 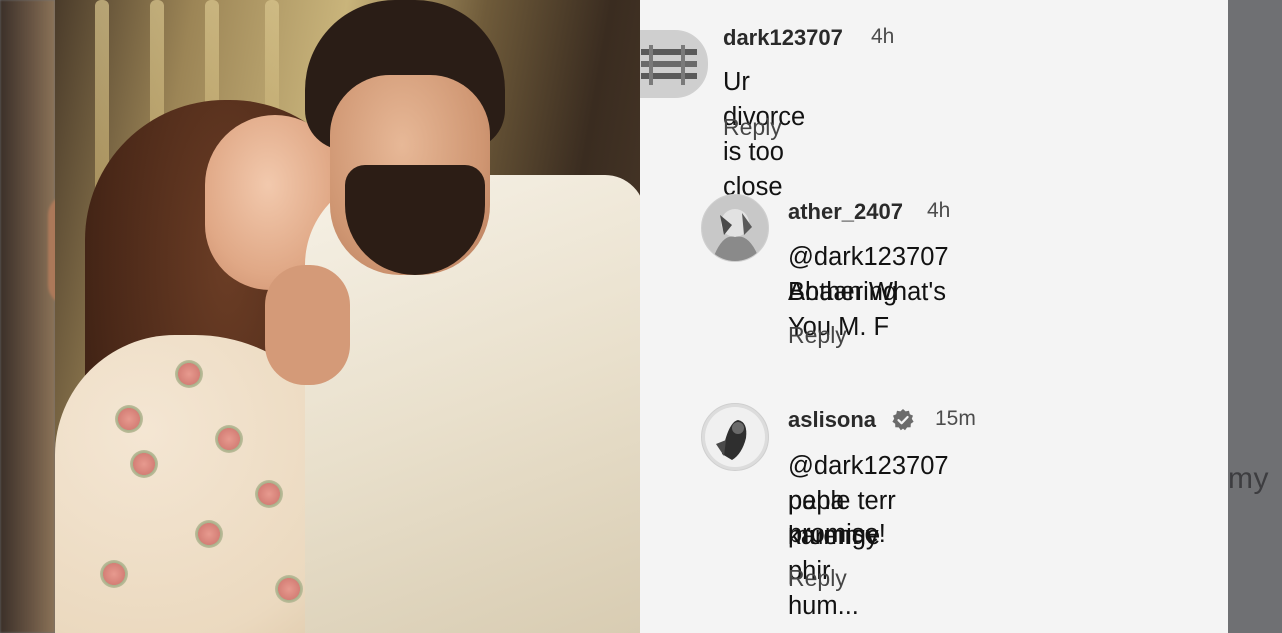 I want to click on comment-username: aslisona, so click(x=832, y=420).